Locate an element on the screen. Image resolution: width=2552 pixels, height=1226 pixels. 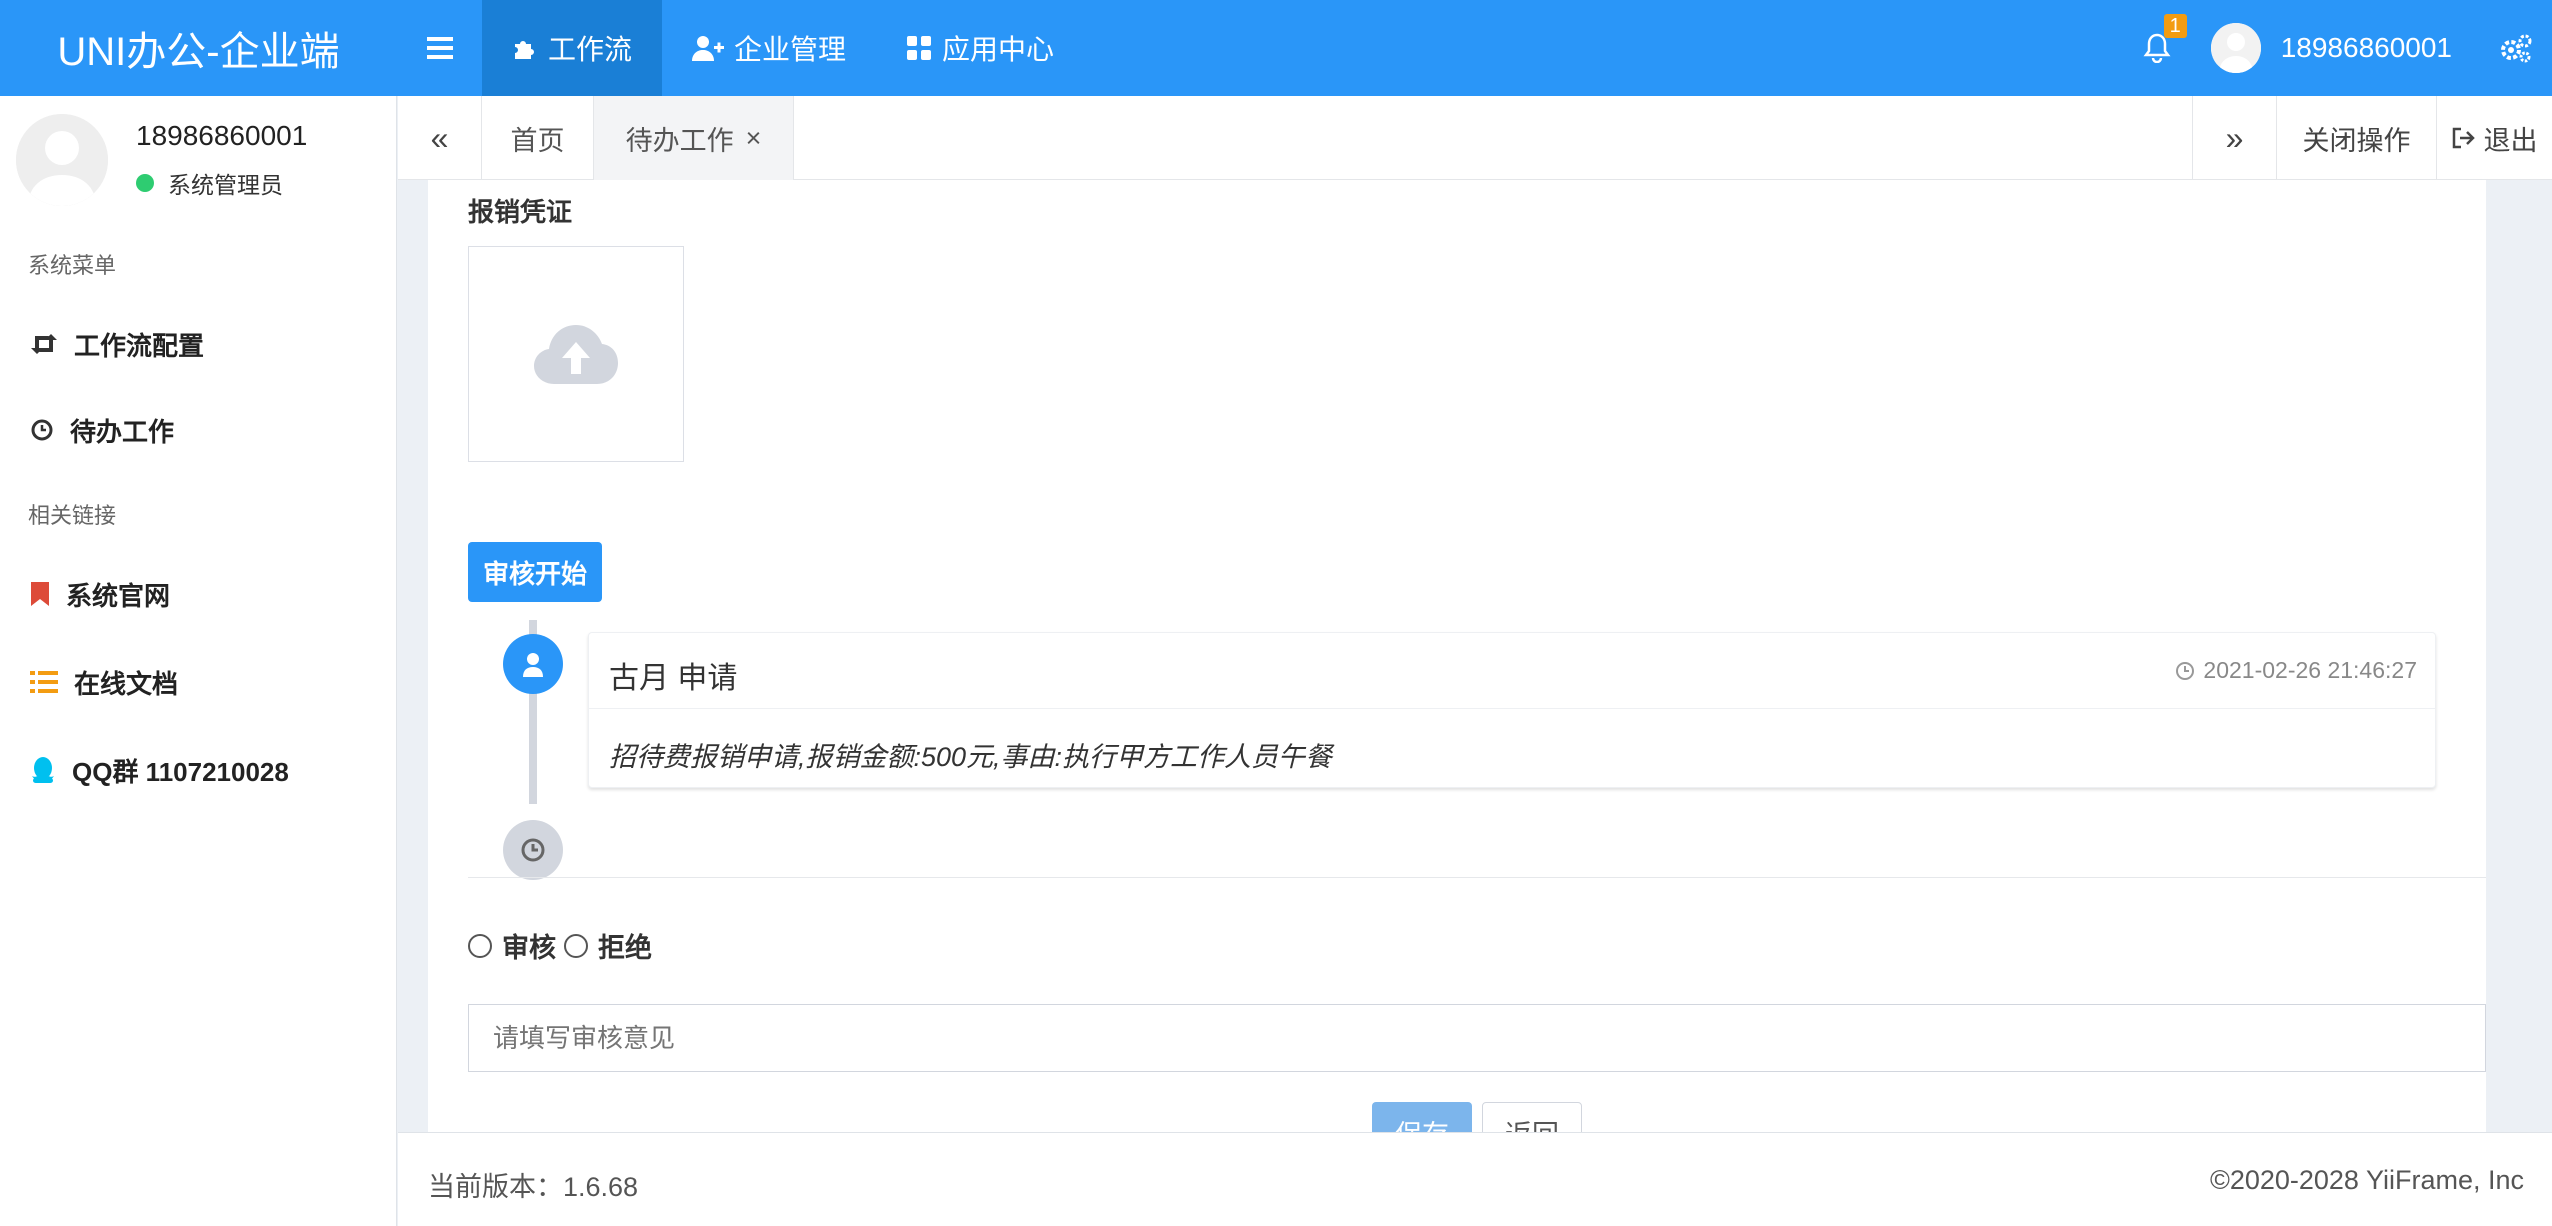
online-status-icon is located at coordinates (145, 183).